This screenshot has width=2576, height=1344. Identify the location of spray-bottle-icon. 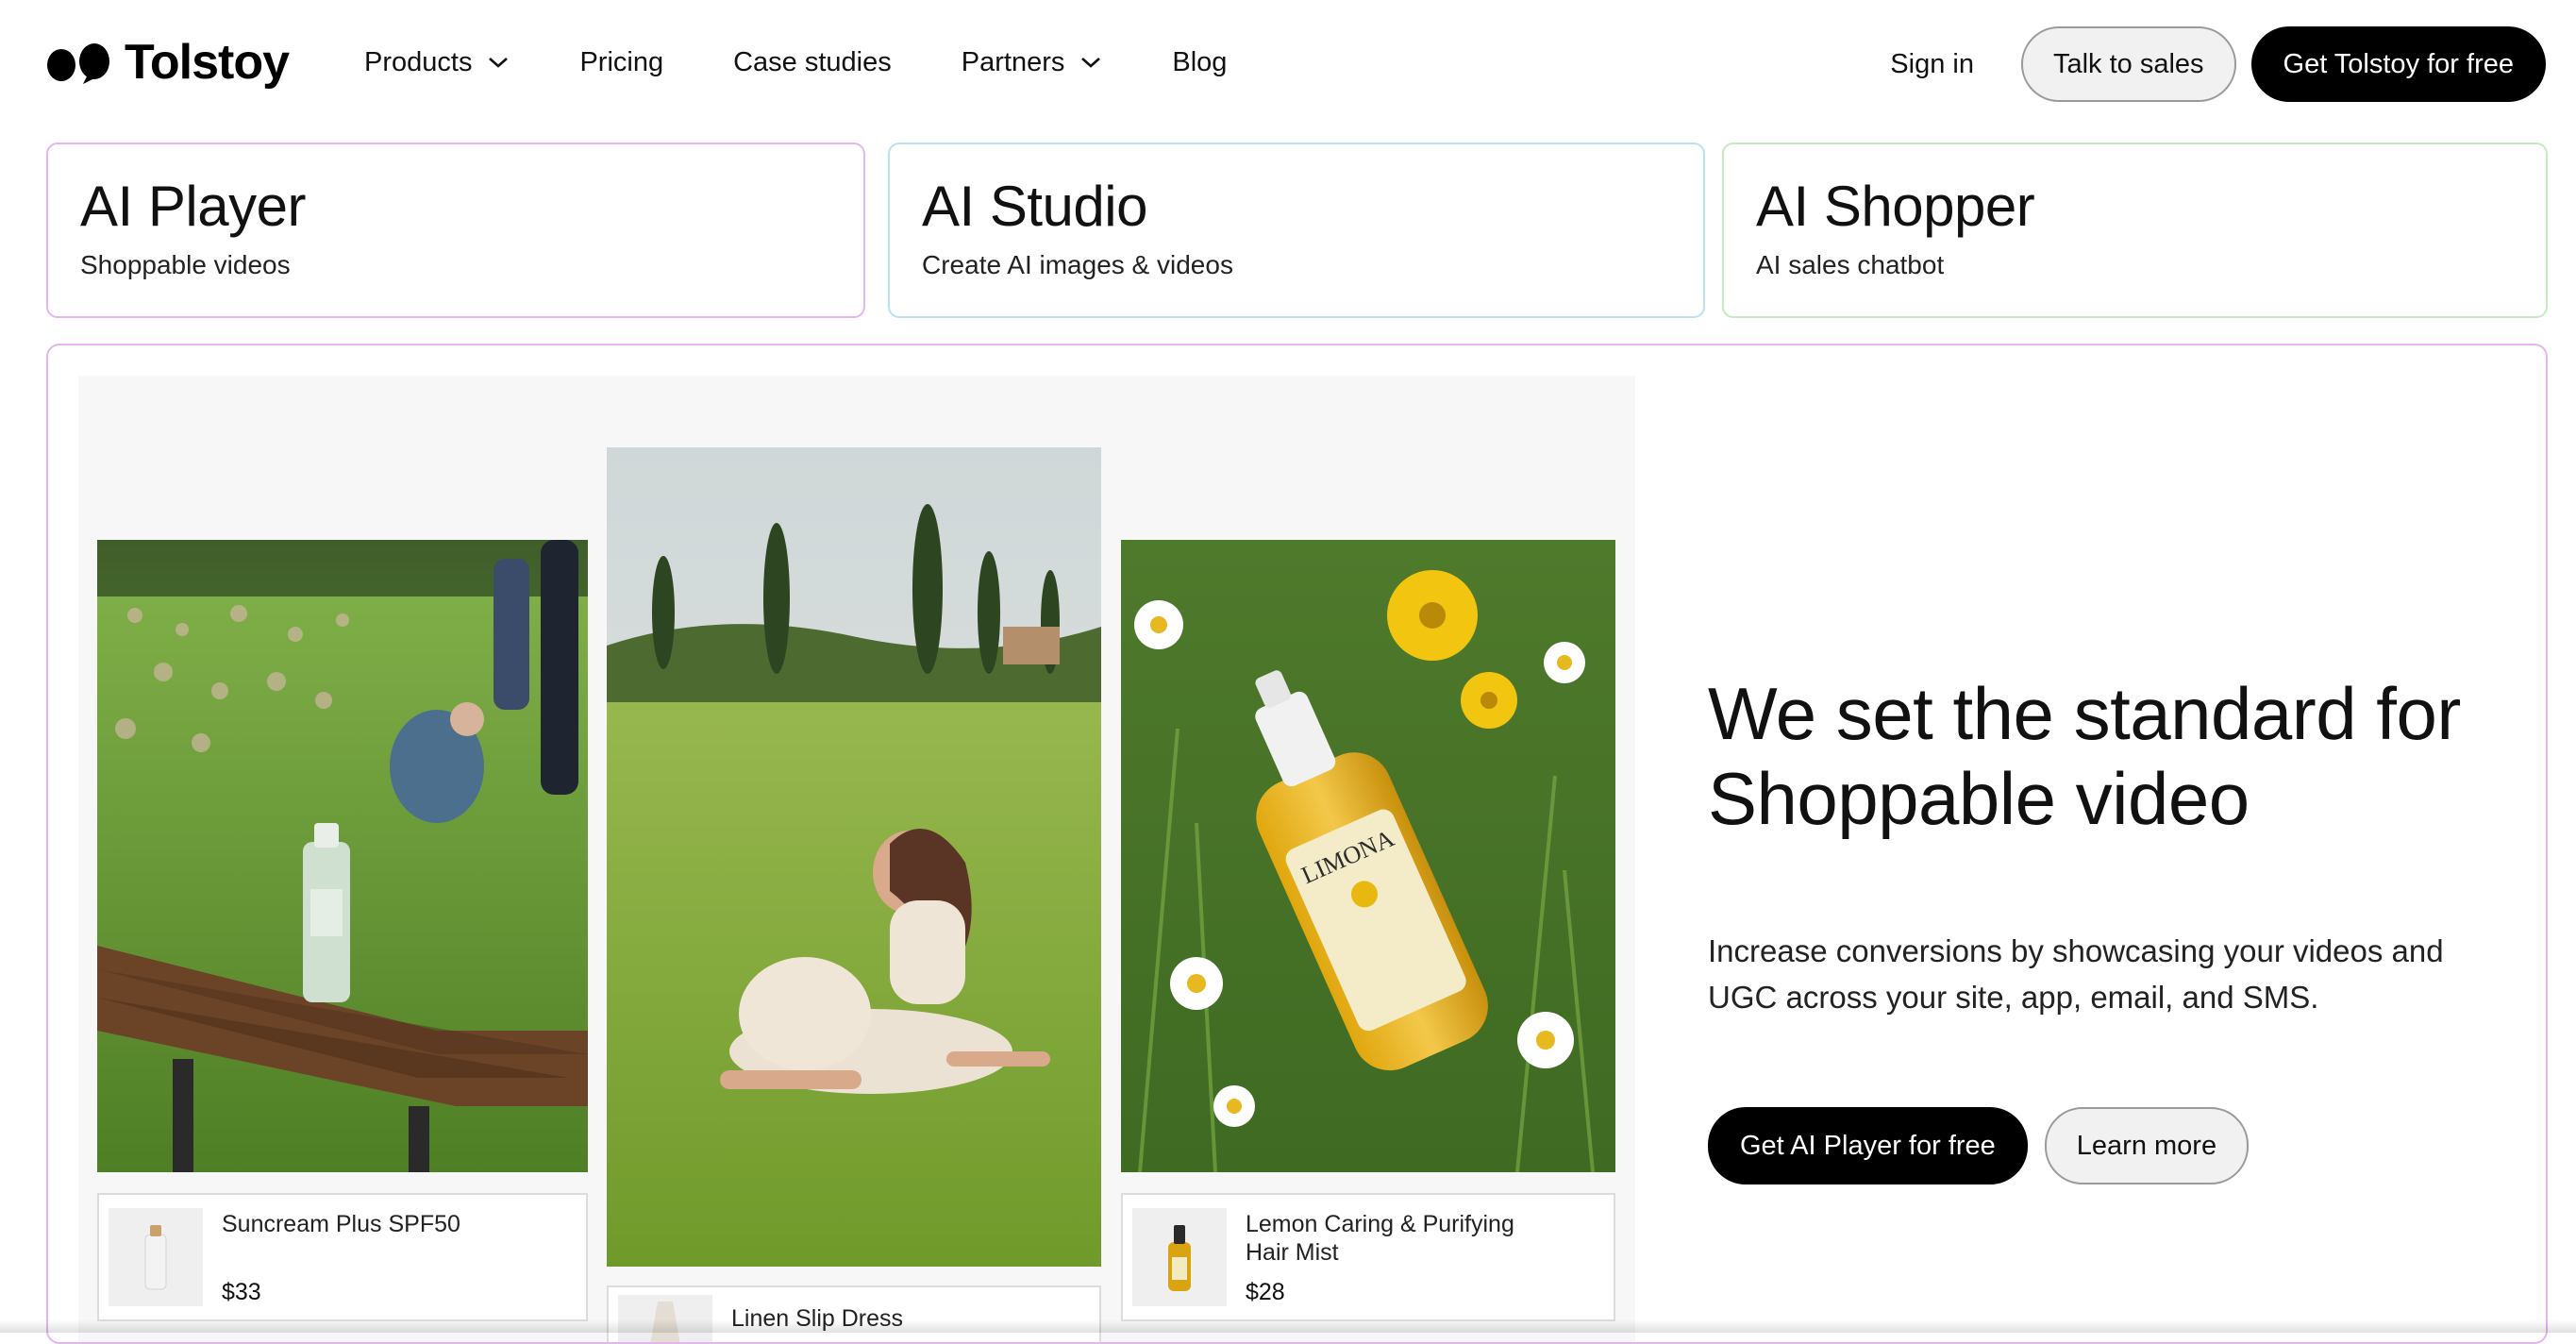
(1179, 1257).